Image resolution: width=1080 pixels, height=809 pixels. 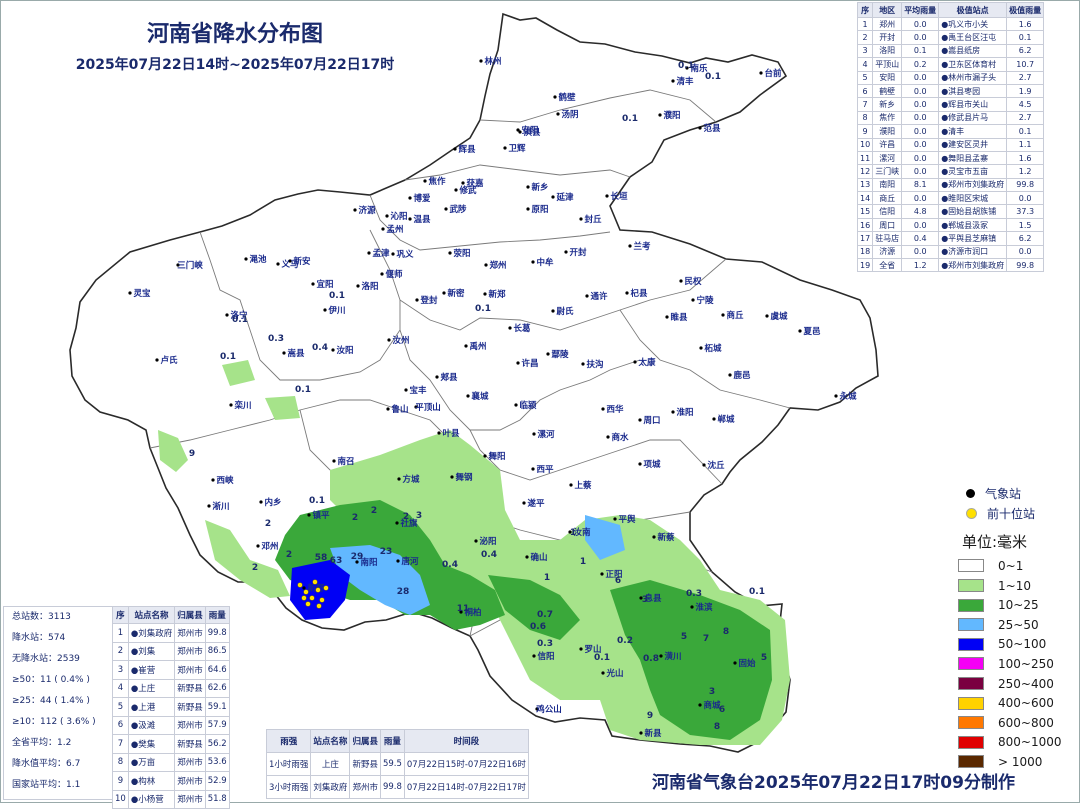 I want to click on city-table-cell: 开封, so click(x=887, y=37).